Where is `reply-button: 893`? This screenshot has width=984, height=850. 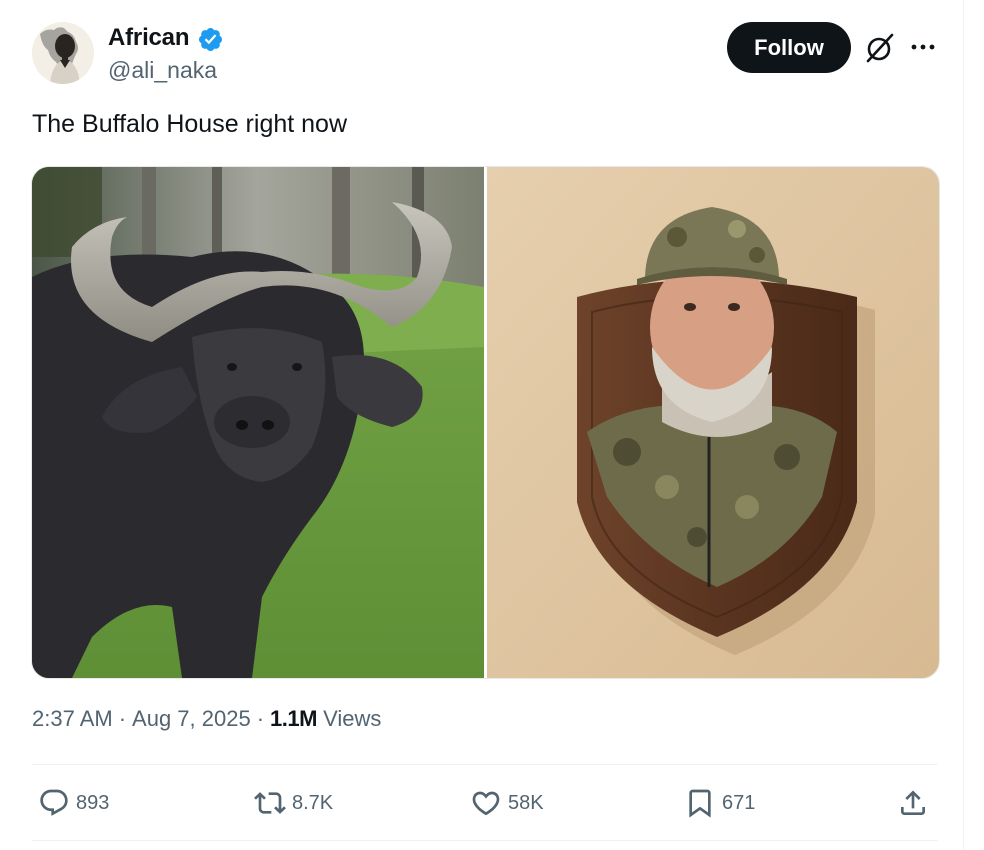 reply-button: 893 is located at coordinates (73, 803).